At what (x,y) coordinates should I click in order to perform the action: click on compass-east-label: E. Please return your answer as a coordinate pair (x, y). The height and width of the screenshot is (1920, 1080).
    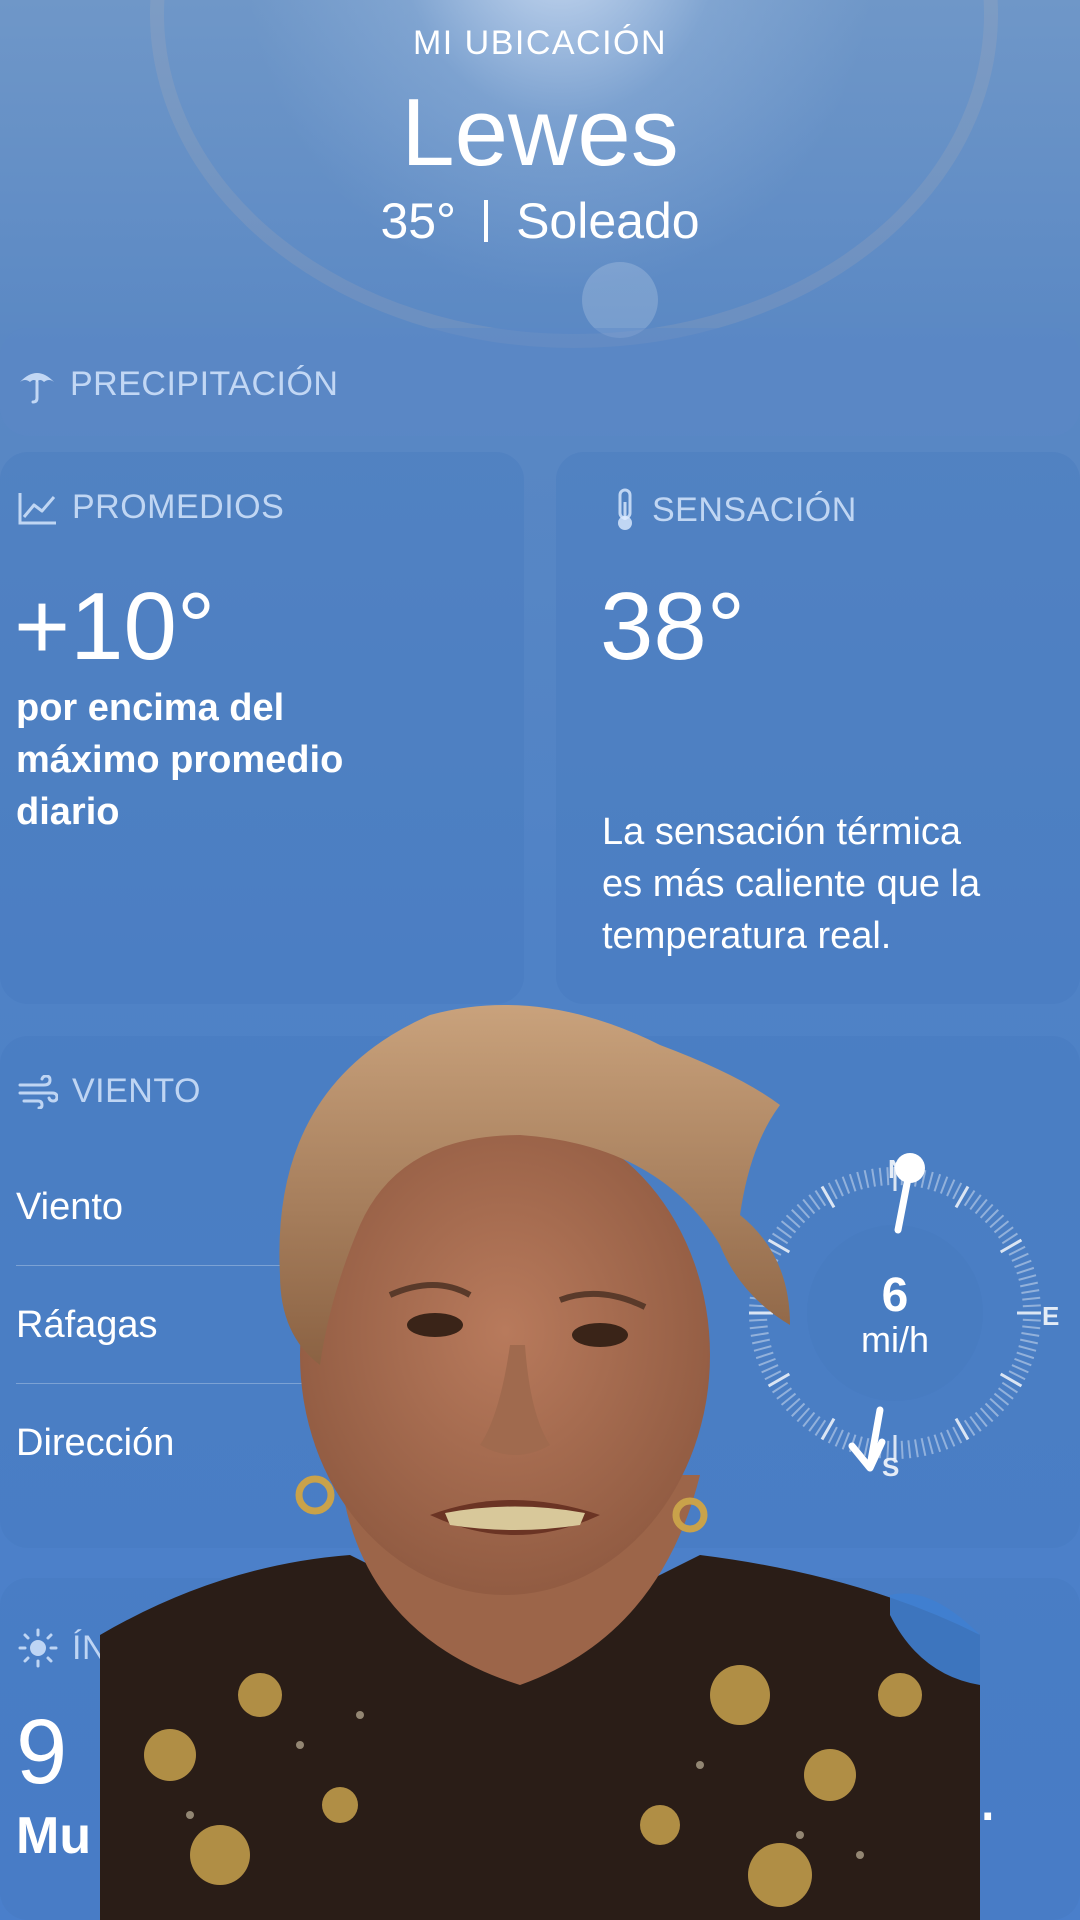
    Looking at the image, I should click on (1050, 1316).